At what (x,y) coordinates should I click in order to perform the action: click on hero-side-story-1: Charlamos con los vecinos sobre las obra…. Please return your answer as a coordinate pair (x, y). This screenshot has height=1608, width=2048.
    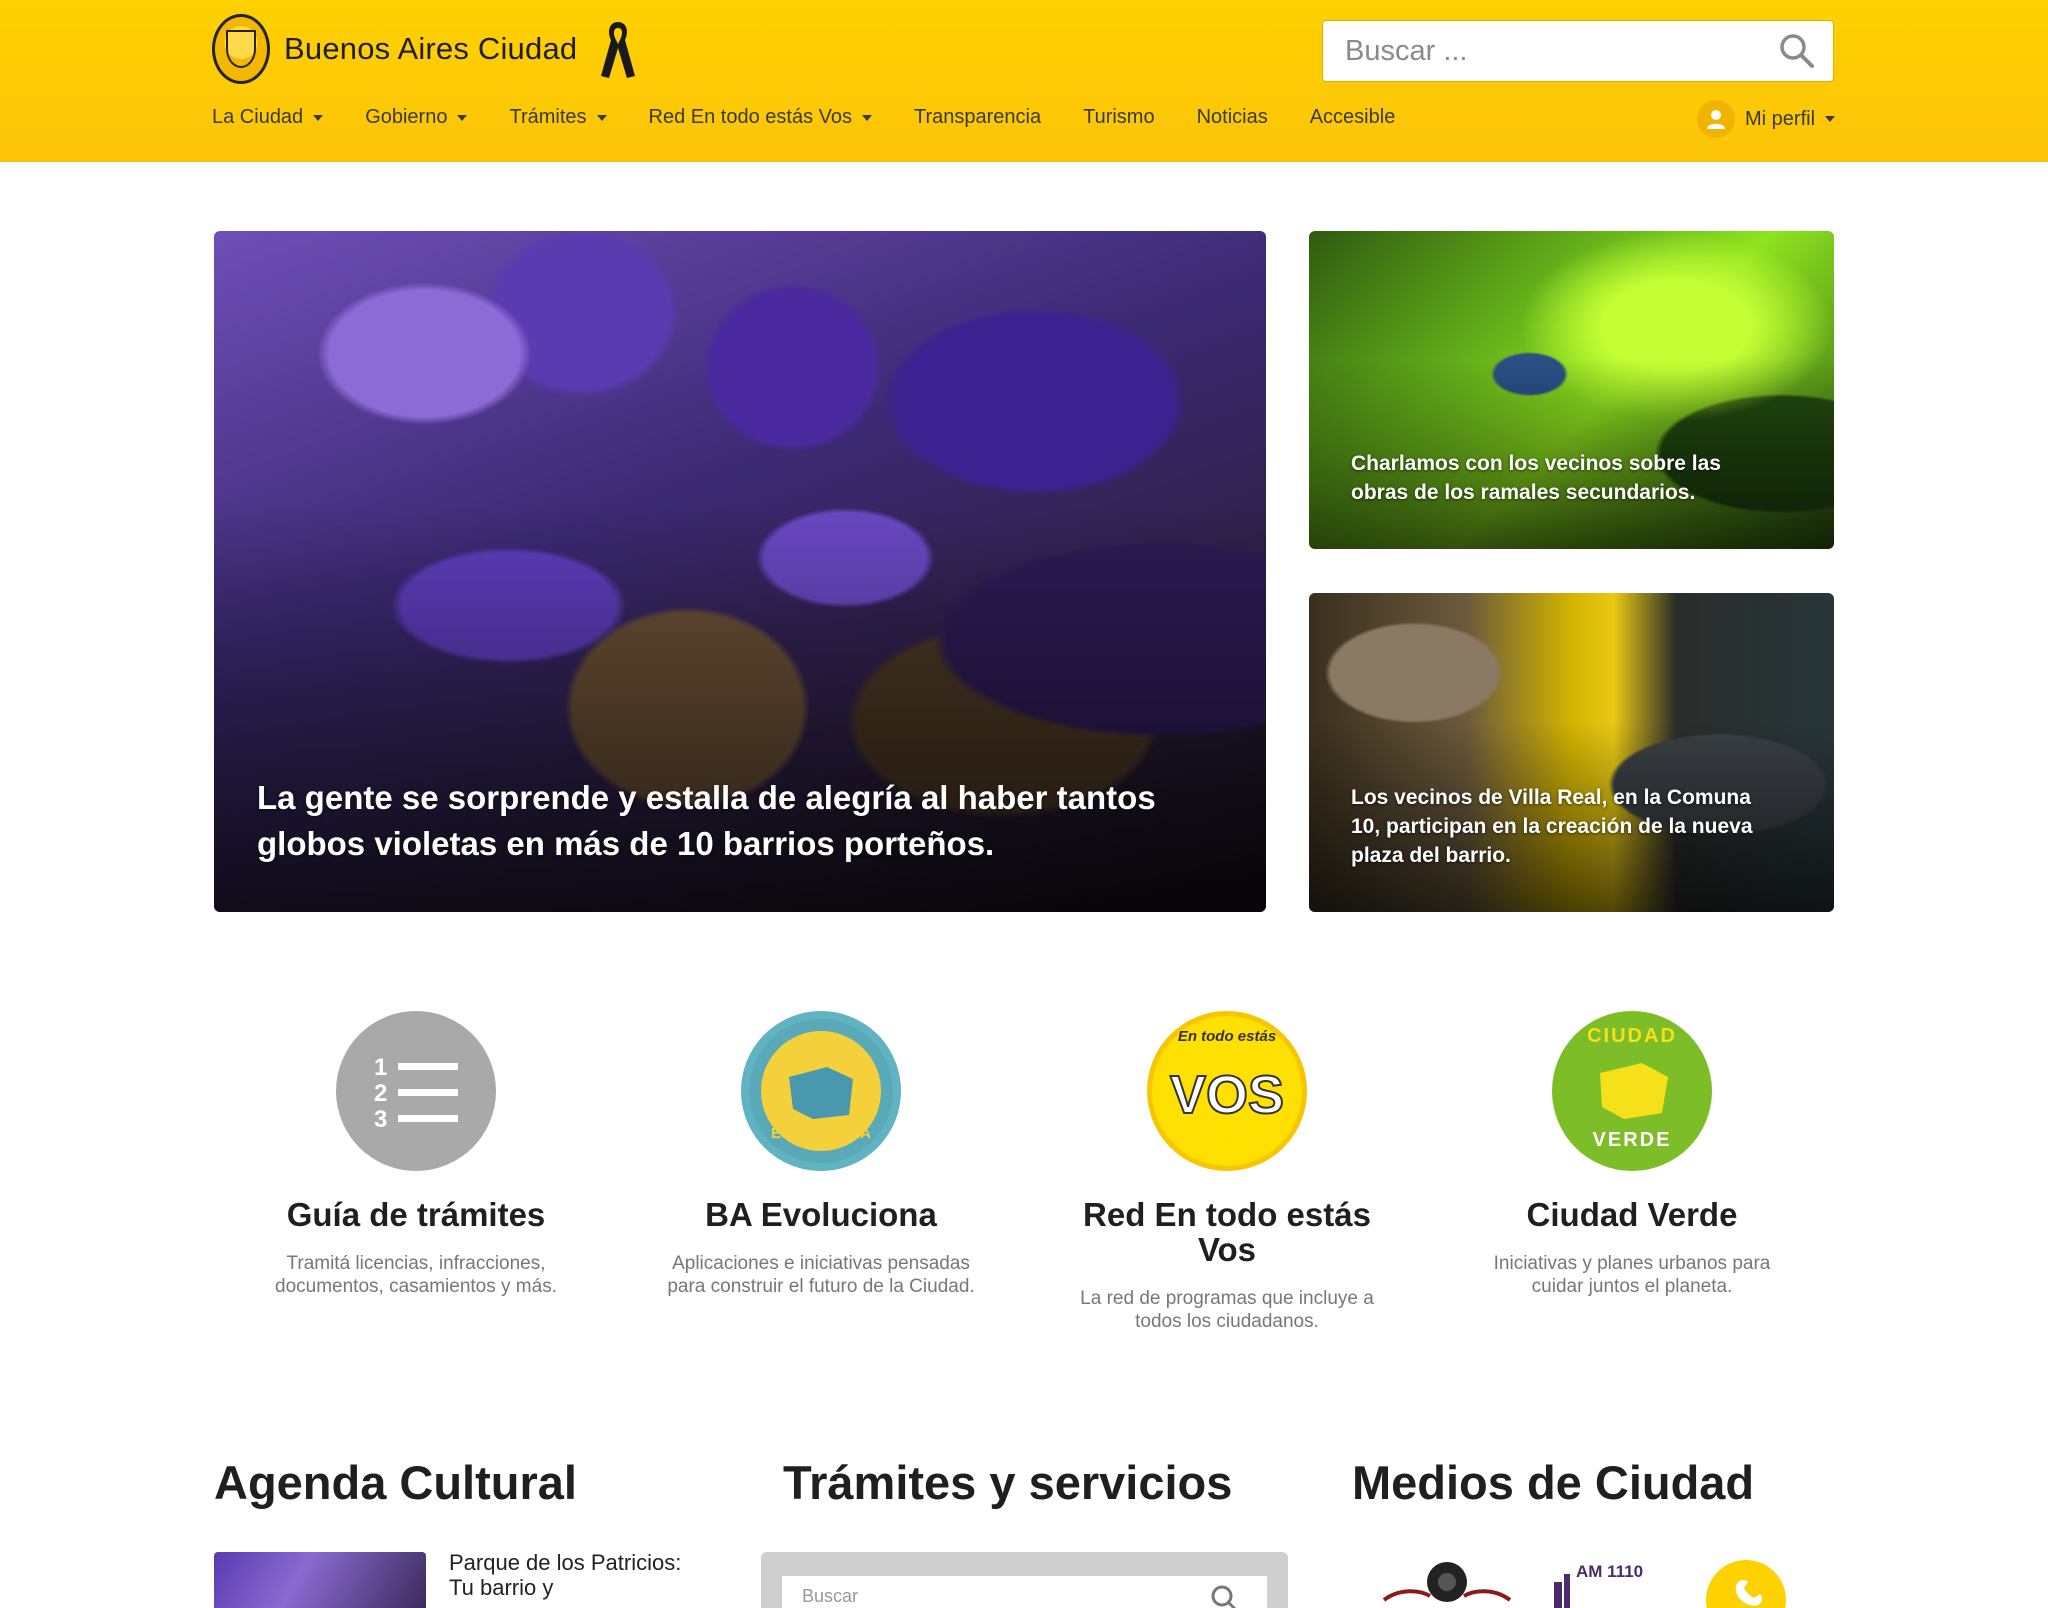
    Looking at the image, I should click on (1571, 390).